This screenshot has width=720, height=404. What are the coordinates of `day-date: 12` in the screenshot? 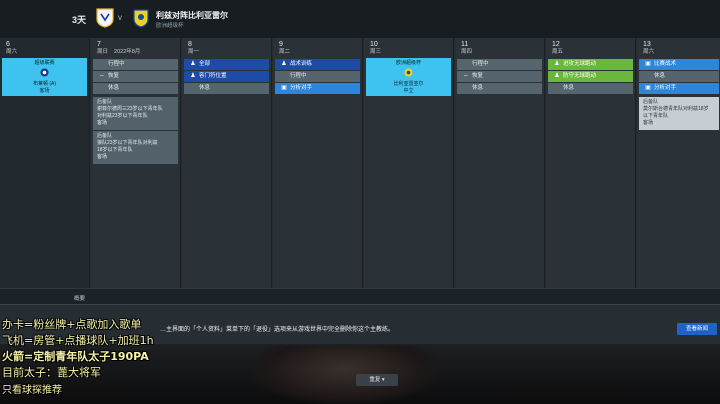 It's located at (556, 44).